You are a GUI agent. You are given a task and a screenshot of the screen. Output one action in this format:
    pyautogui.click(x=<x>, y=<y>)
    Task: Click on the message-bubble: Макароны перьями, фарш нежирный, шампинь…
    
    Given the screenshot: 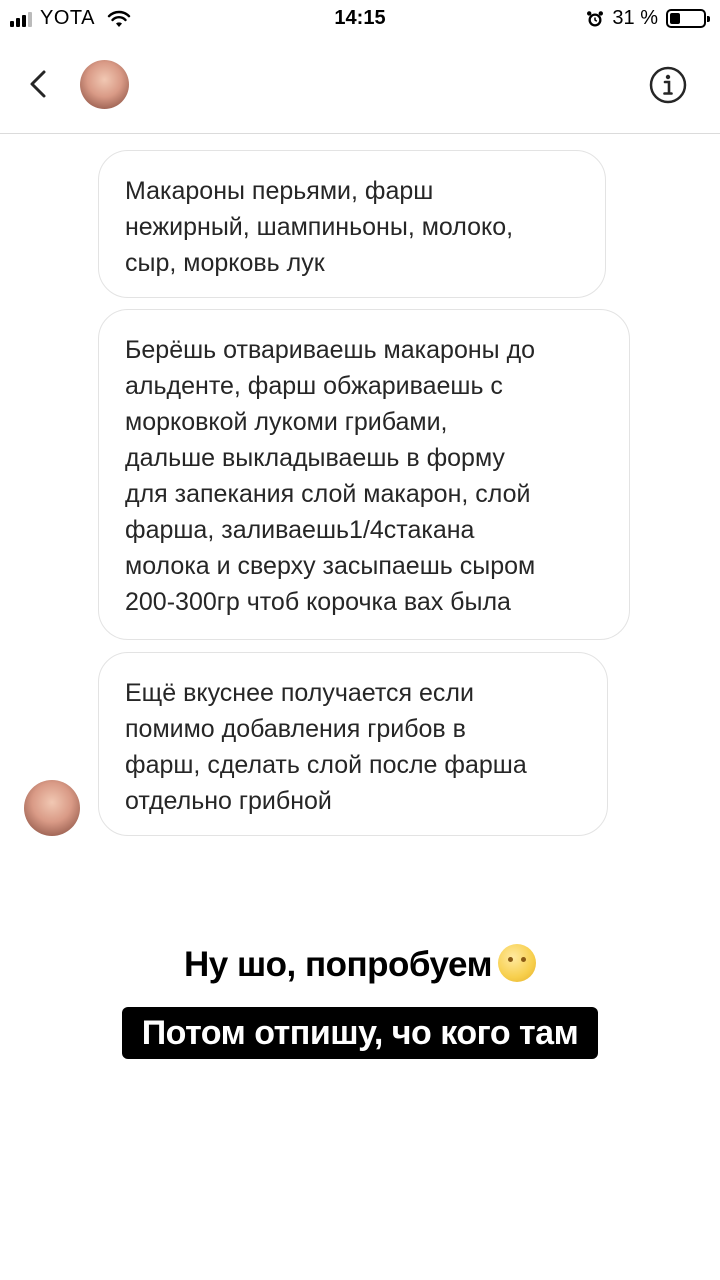 What is the action you would take?
    pyautogui.click(x=352, y=224)
    